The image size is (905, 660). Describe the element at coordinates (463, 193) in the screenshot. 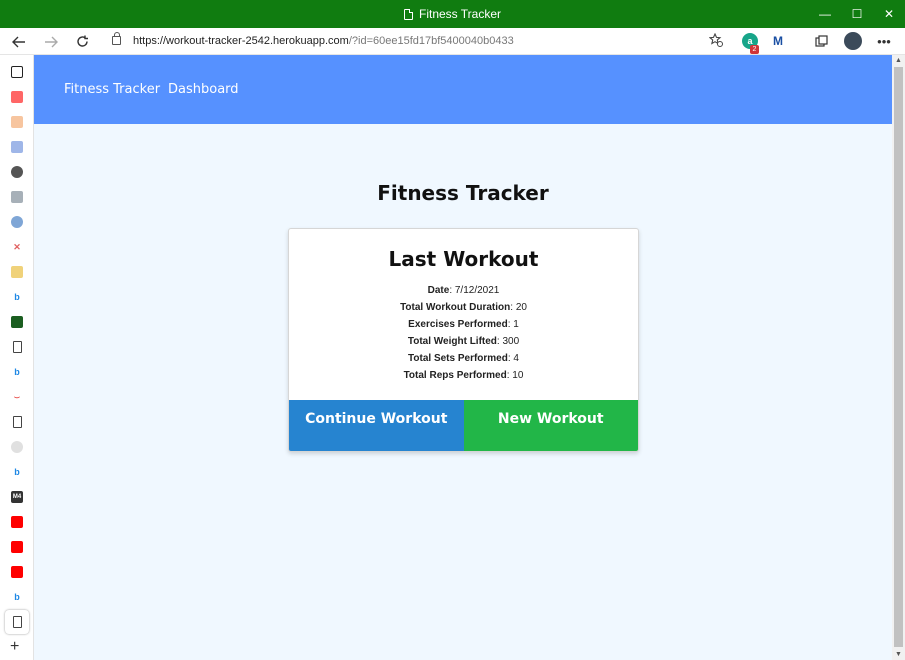

I see `page-title: Fitness Tracker` at that location.